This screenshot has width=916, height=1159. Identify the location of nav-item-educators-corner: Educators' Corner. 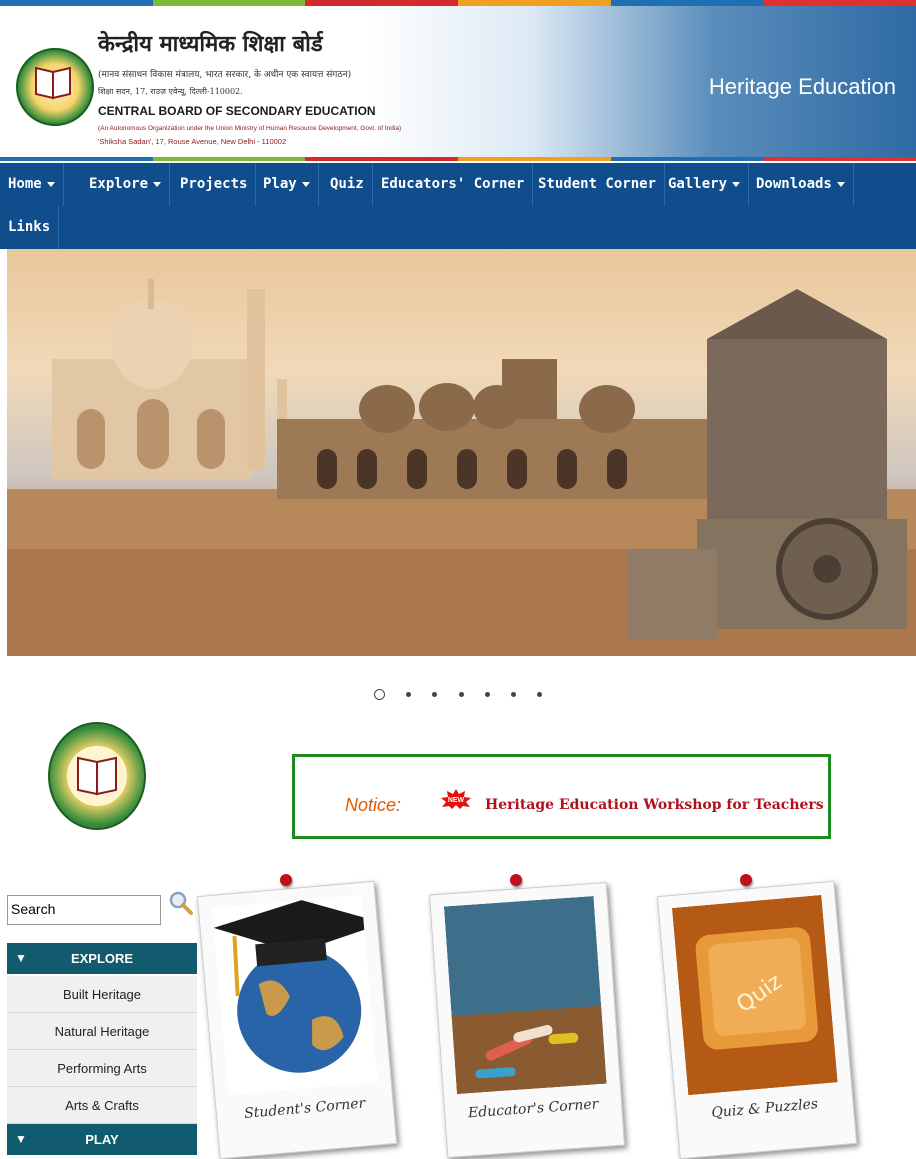
(453, 184).